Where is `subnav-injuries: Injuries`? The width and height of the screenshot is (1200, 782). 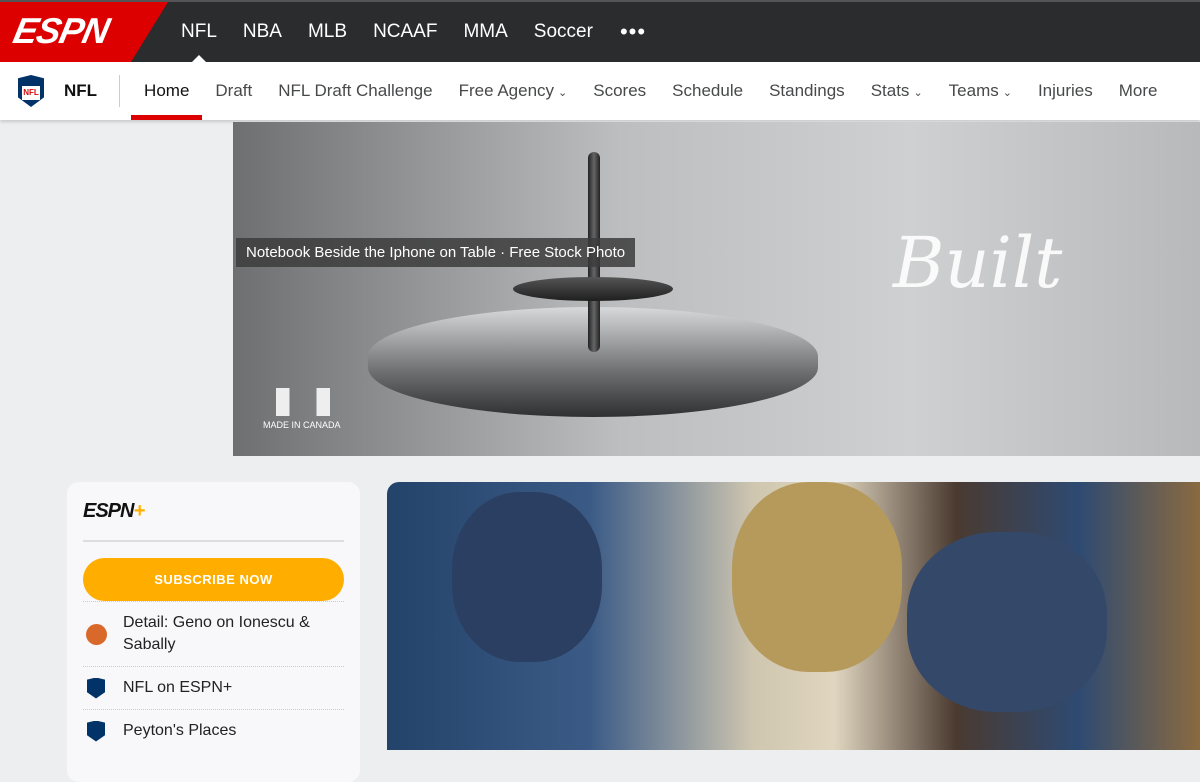
subnav-injuries: Injuries is located at coordinates (1065, 91).